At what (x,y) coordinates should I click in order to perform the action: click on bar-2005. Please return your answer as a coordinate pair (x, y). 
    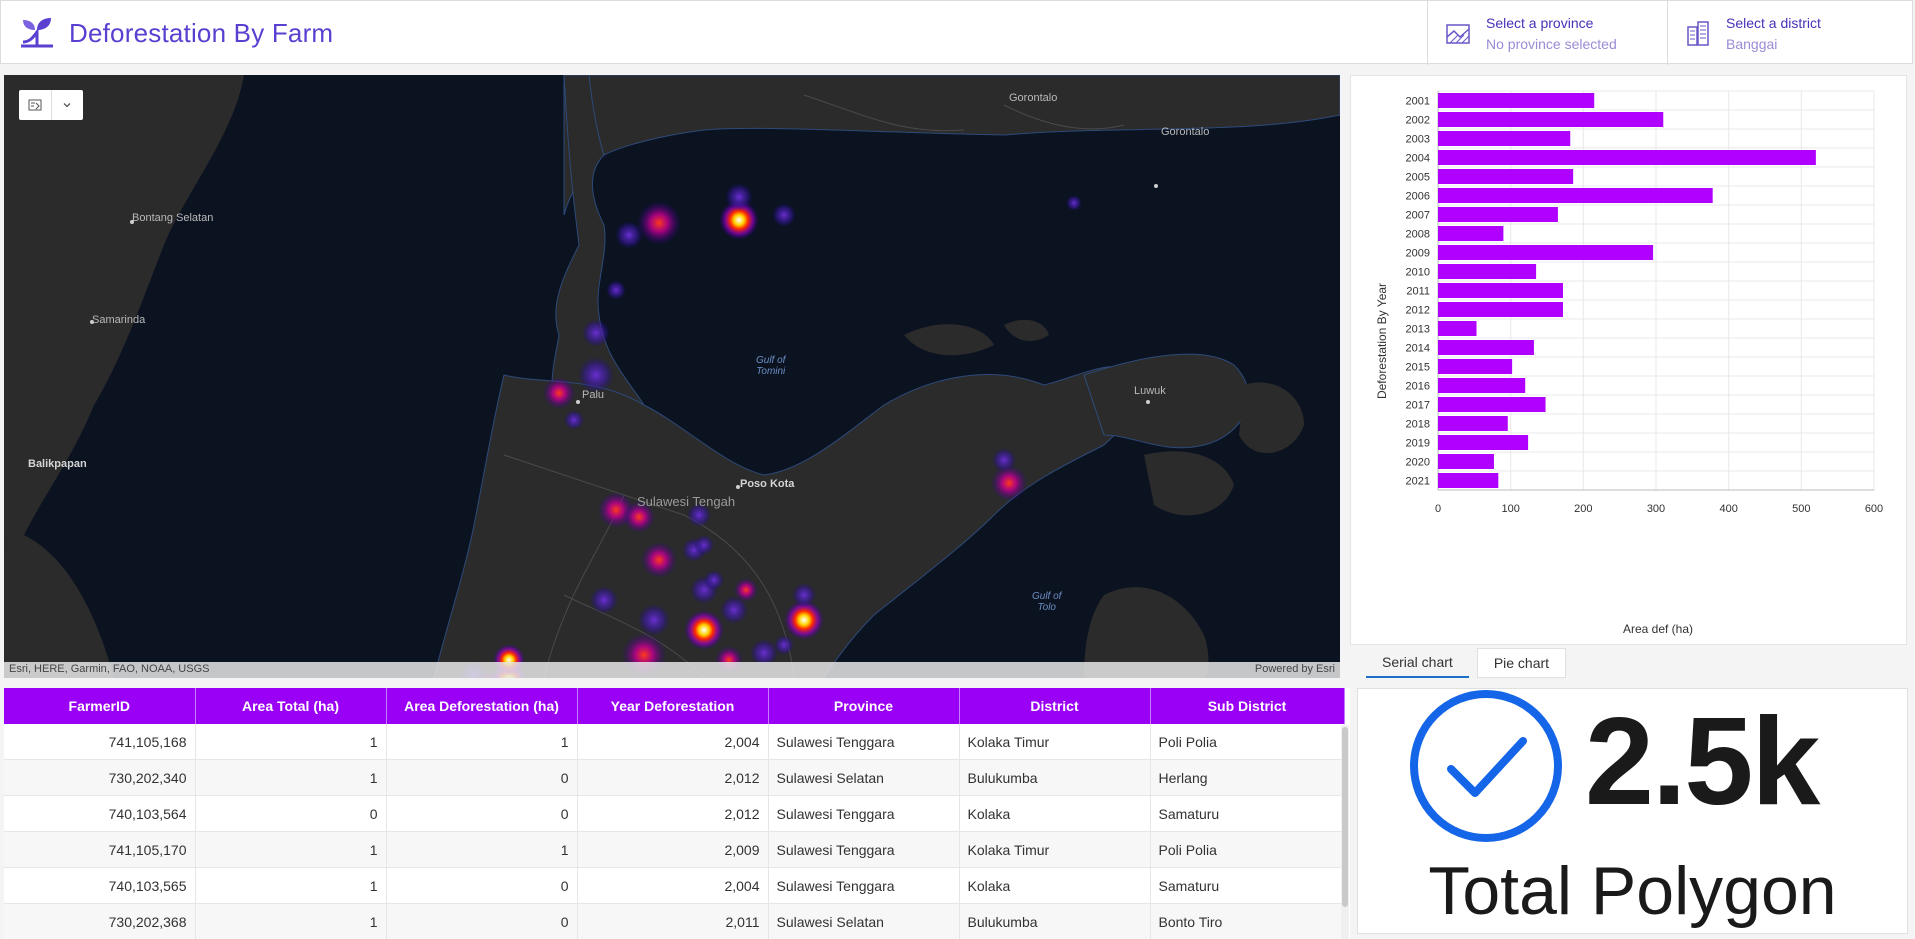
    Looking at the image, I should click on (1506, 176).